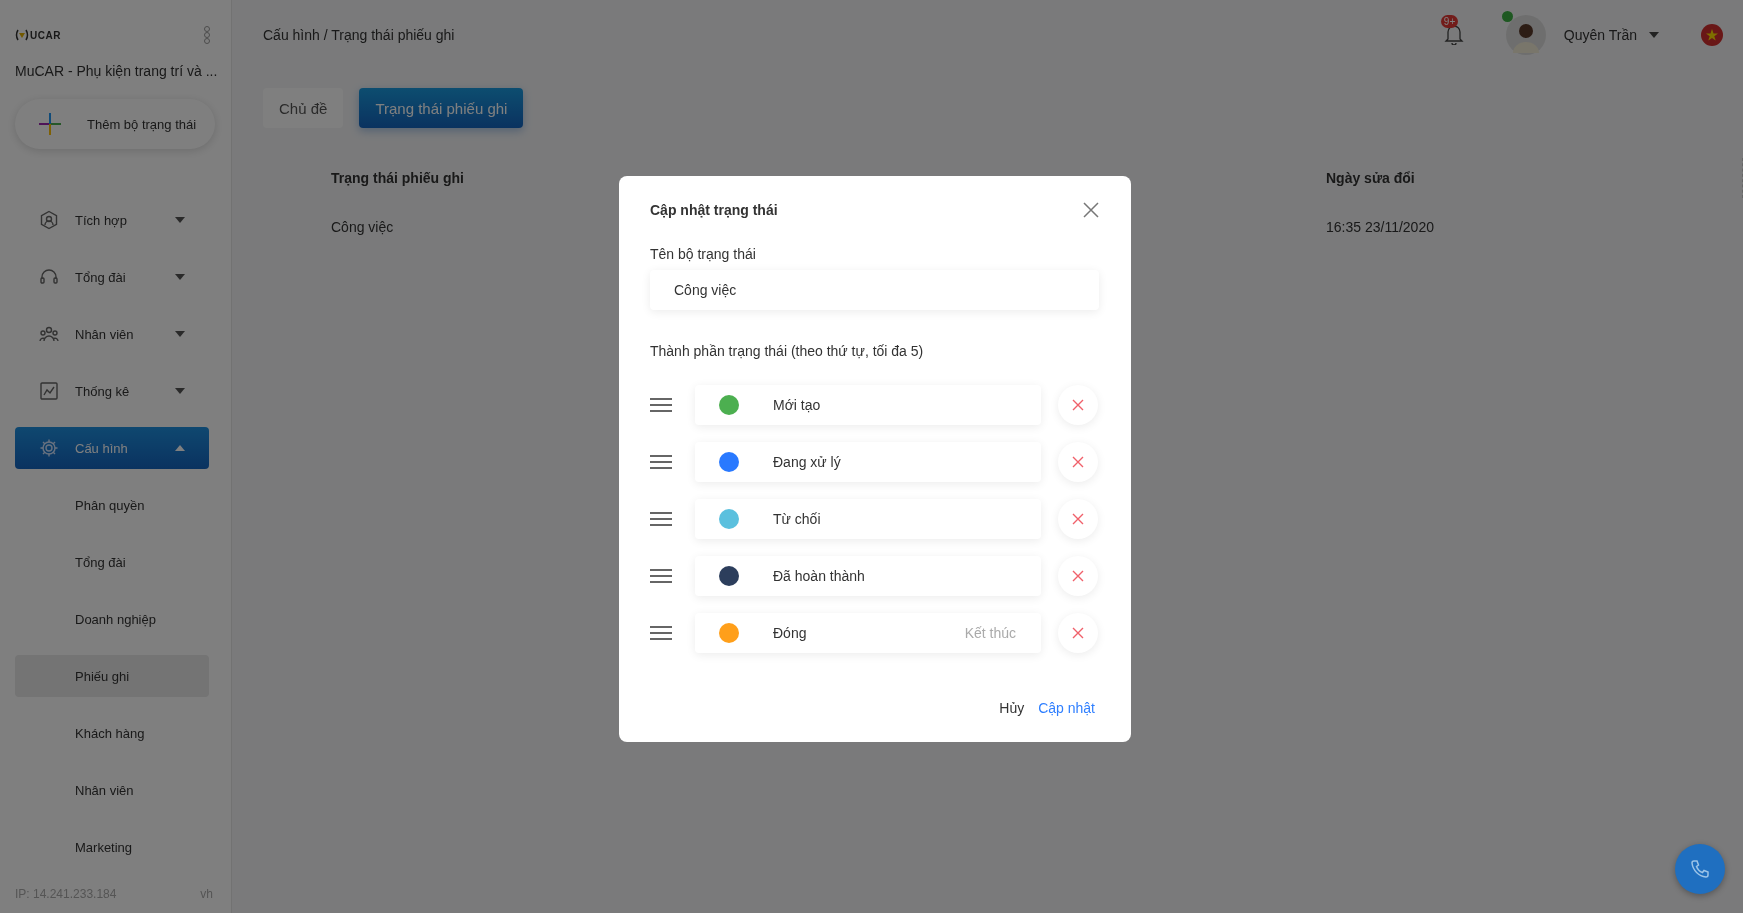 The image size is (1743, 913). Describe the element at coordinates (441, 108) in the screenshot. I see `tab: Trạng thái phiếu ghi` at that location.